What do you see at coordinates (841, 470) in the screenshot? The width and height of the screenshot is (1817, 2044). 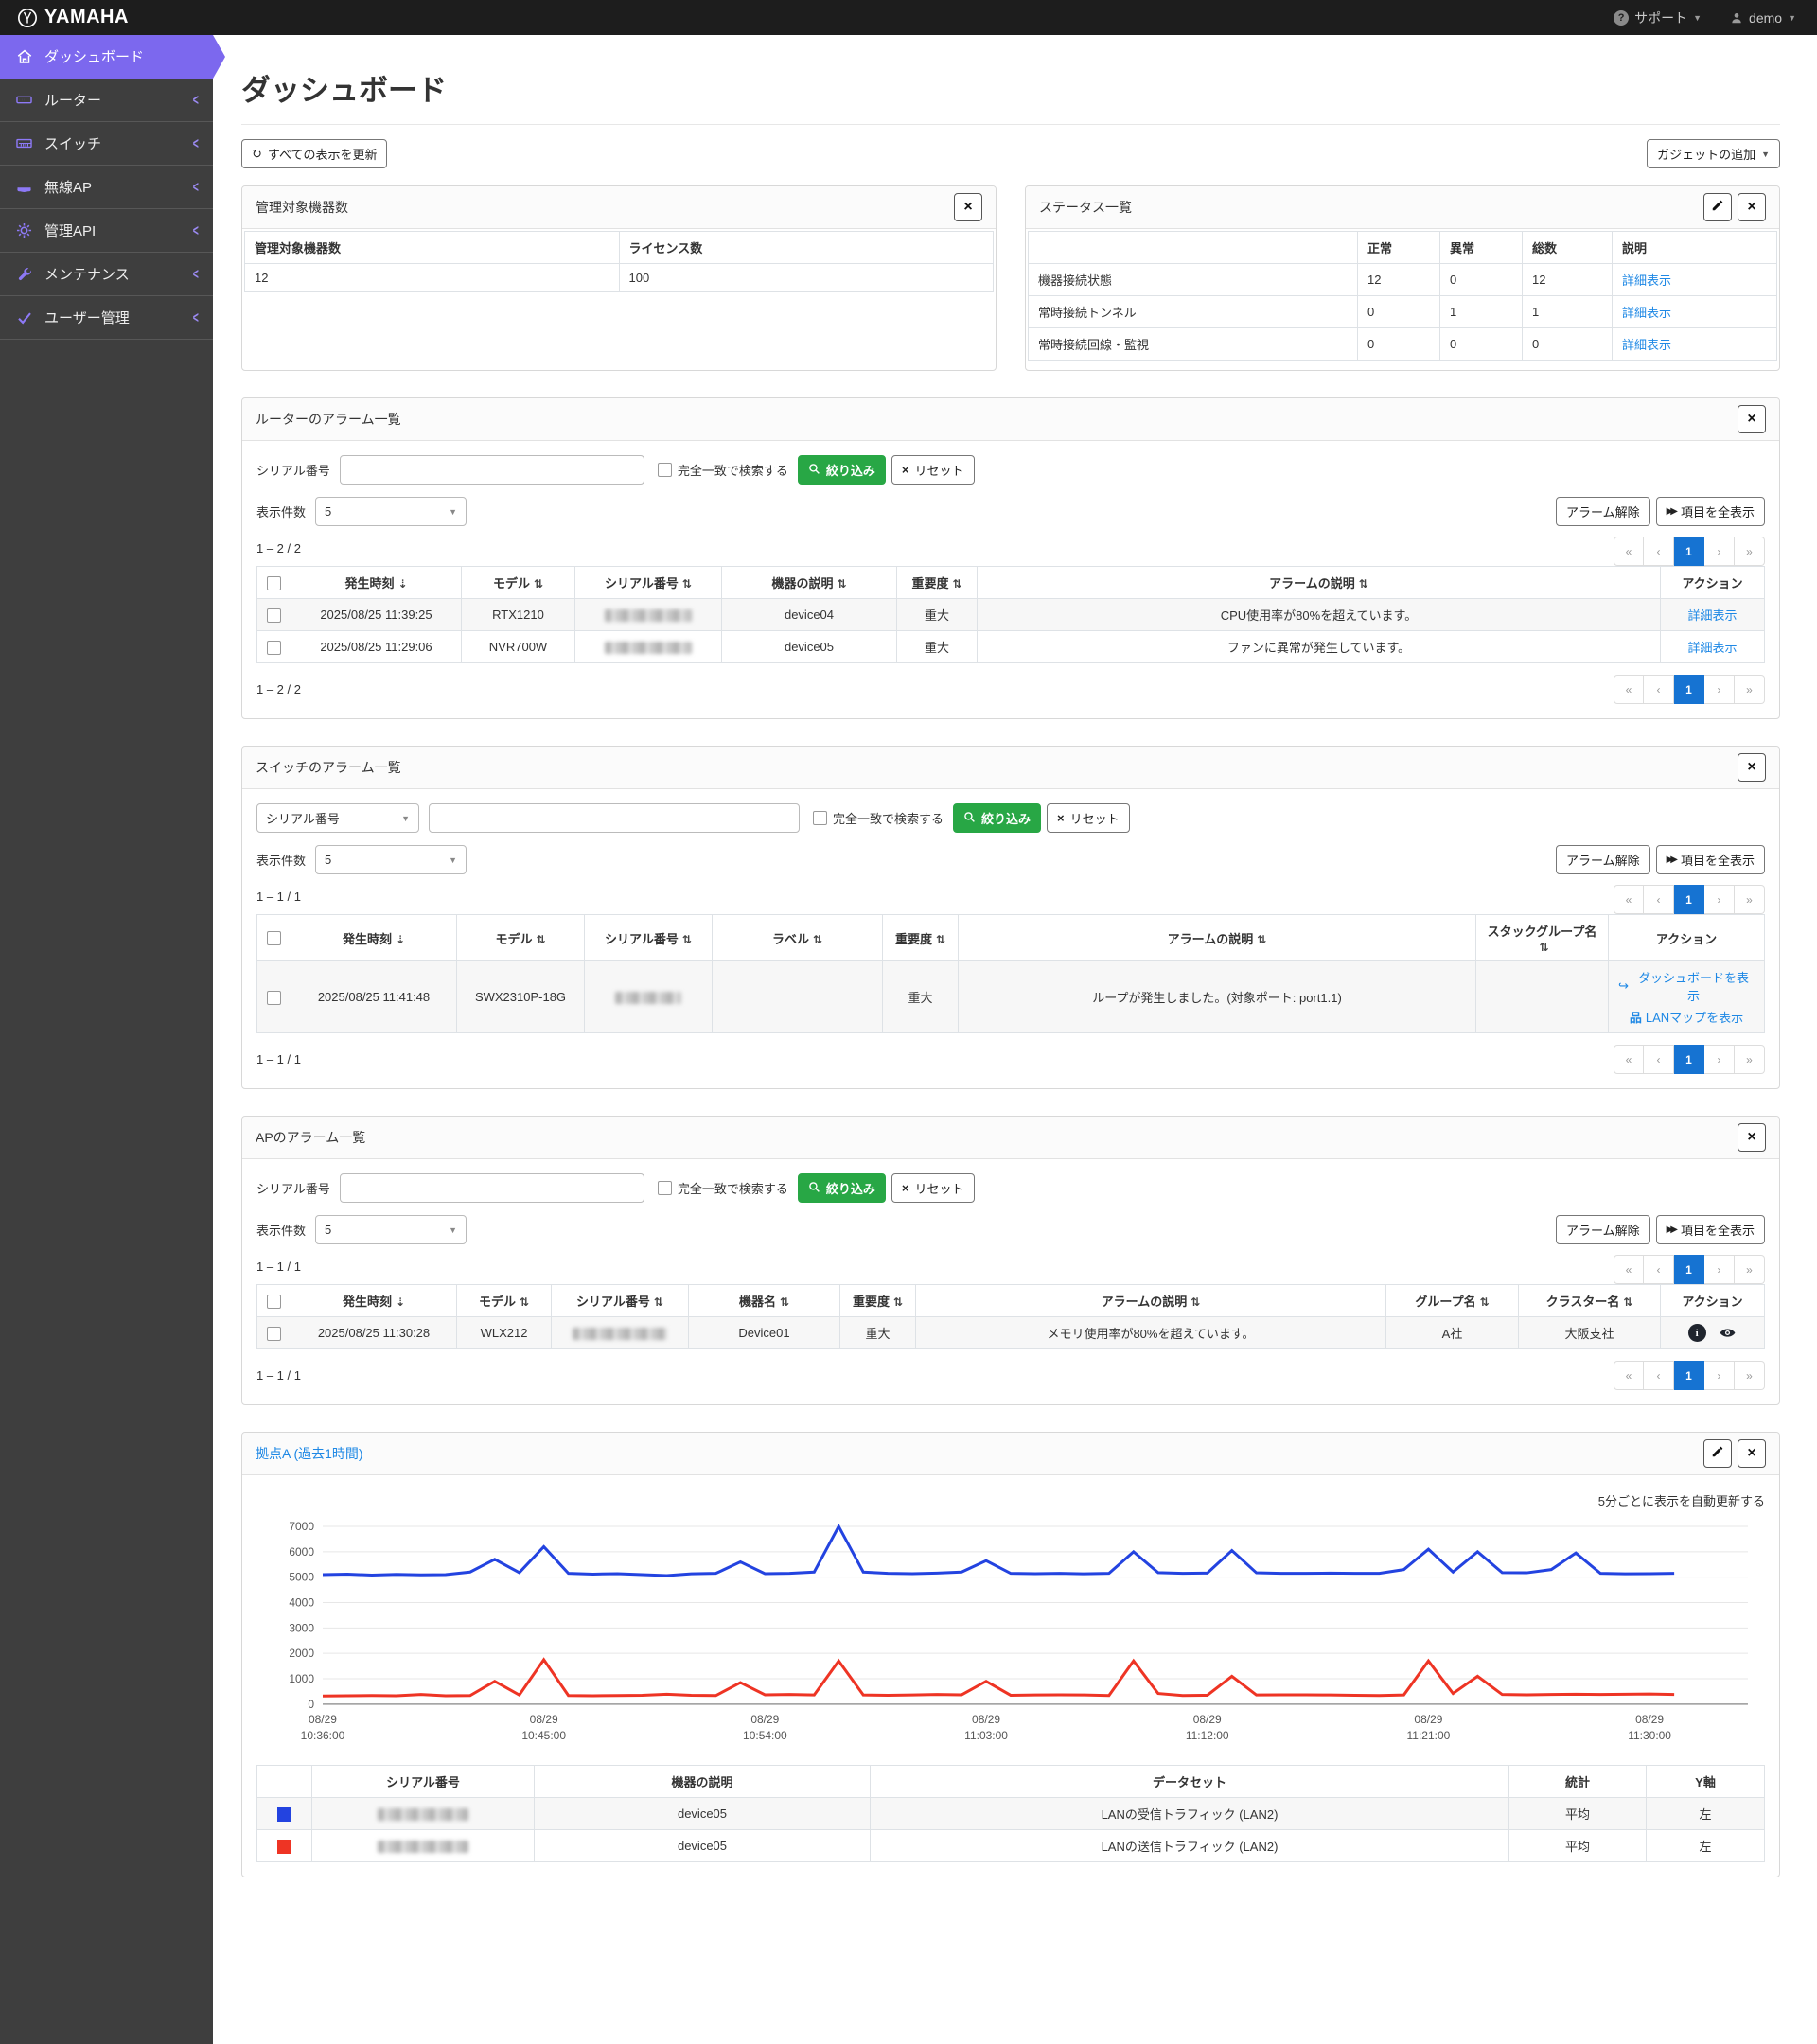 I see `filter-apply-button: 絞り込み` at bounding box center [841, 470].